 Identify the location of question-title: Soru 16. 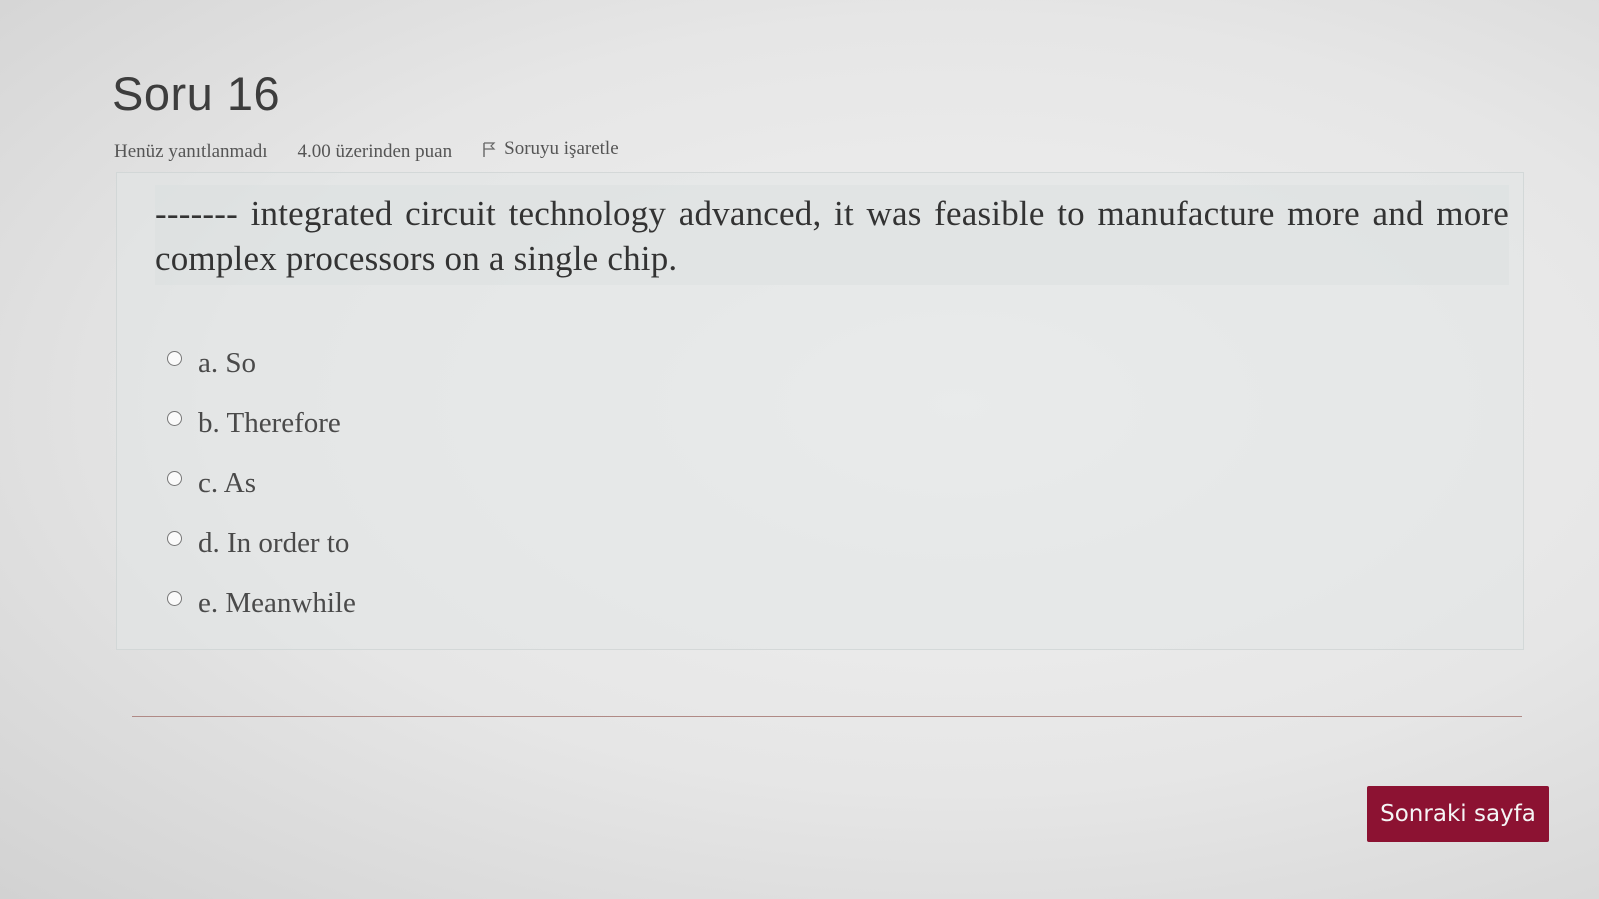
(196, 93).